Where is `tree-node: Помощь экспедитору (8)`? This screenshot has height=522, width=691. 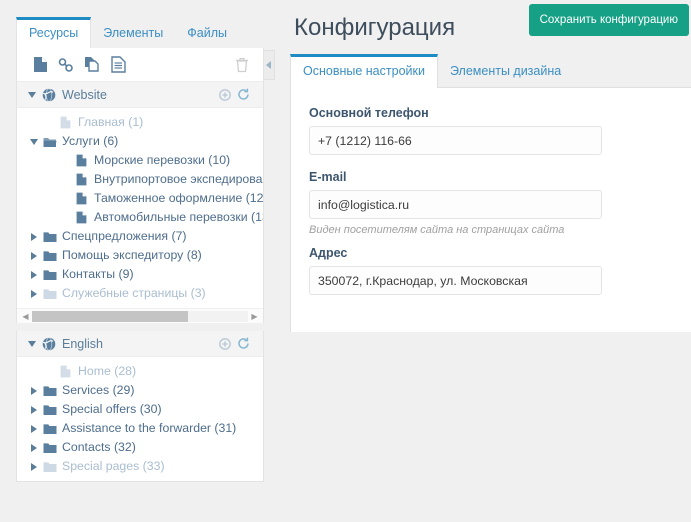 tree-node: Помощь экспедитору (8) is located at coordinates (140, 255).